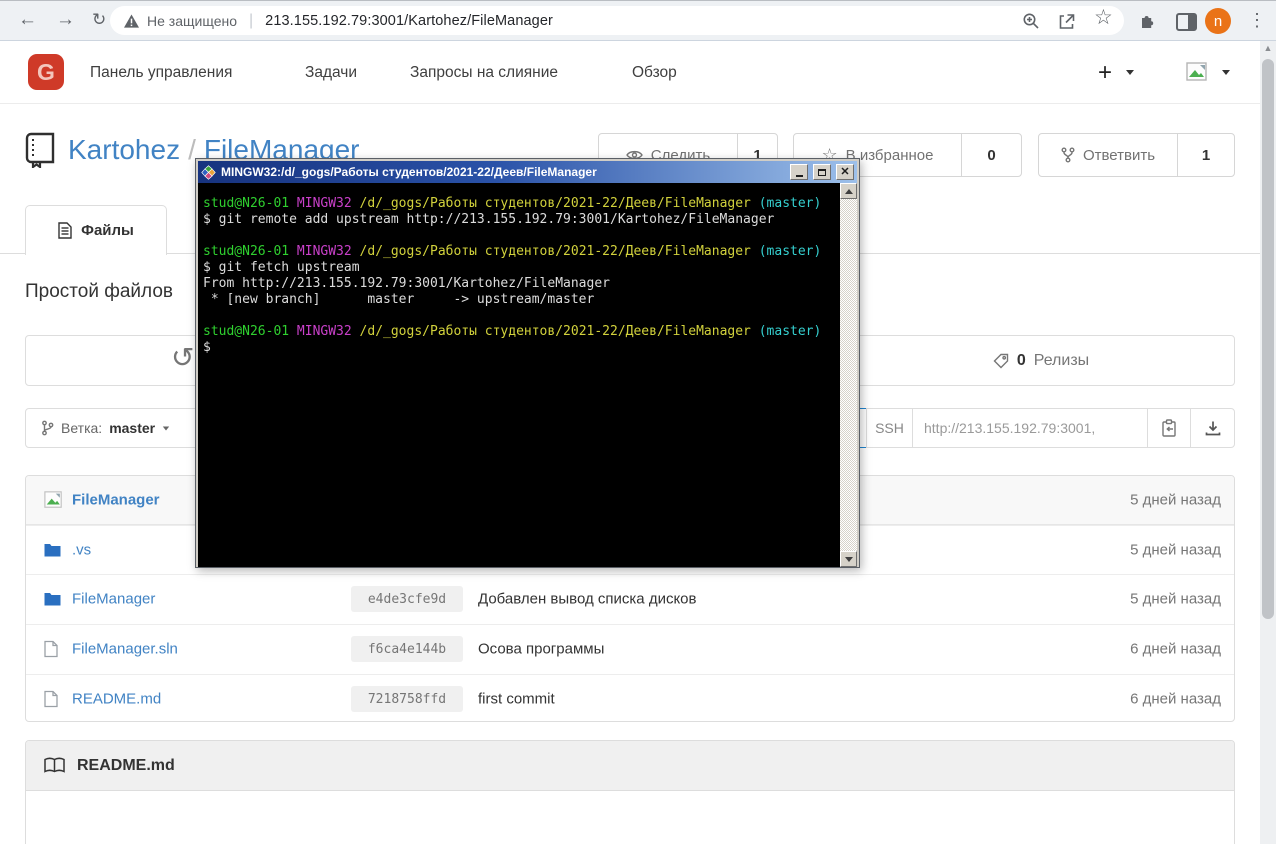 The height and width of the screenshot is (844, 1276). Describe the element at coordinates (1103, 17) in the screenshot. I see `bookmark-star-icon: ☆` at that location.